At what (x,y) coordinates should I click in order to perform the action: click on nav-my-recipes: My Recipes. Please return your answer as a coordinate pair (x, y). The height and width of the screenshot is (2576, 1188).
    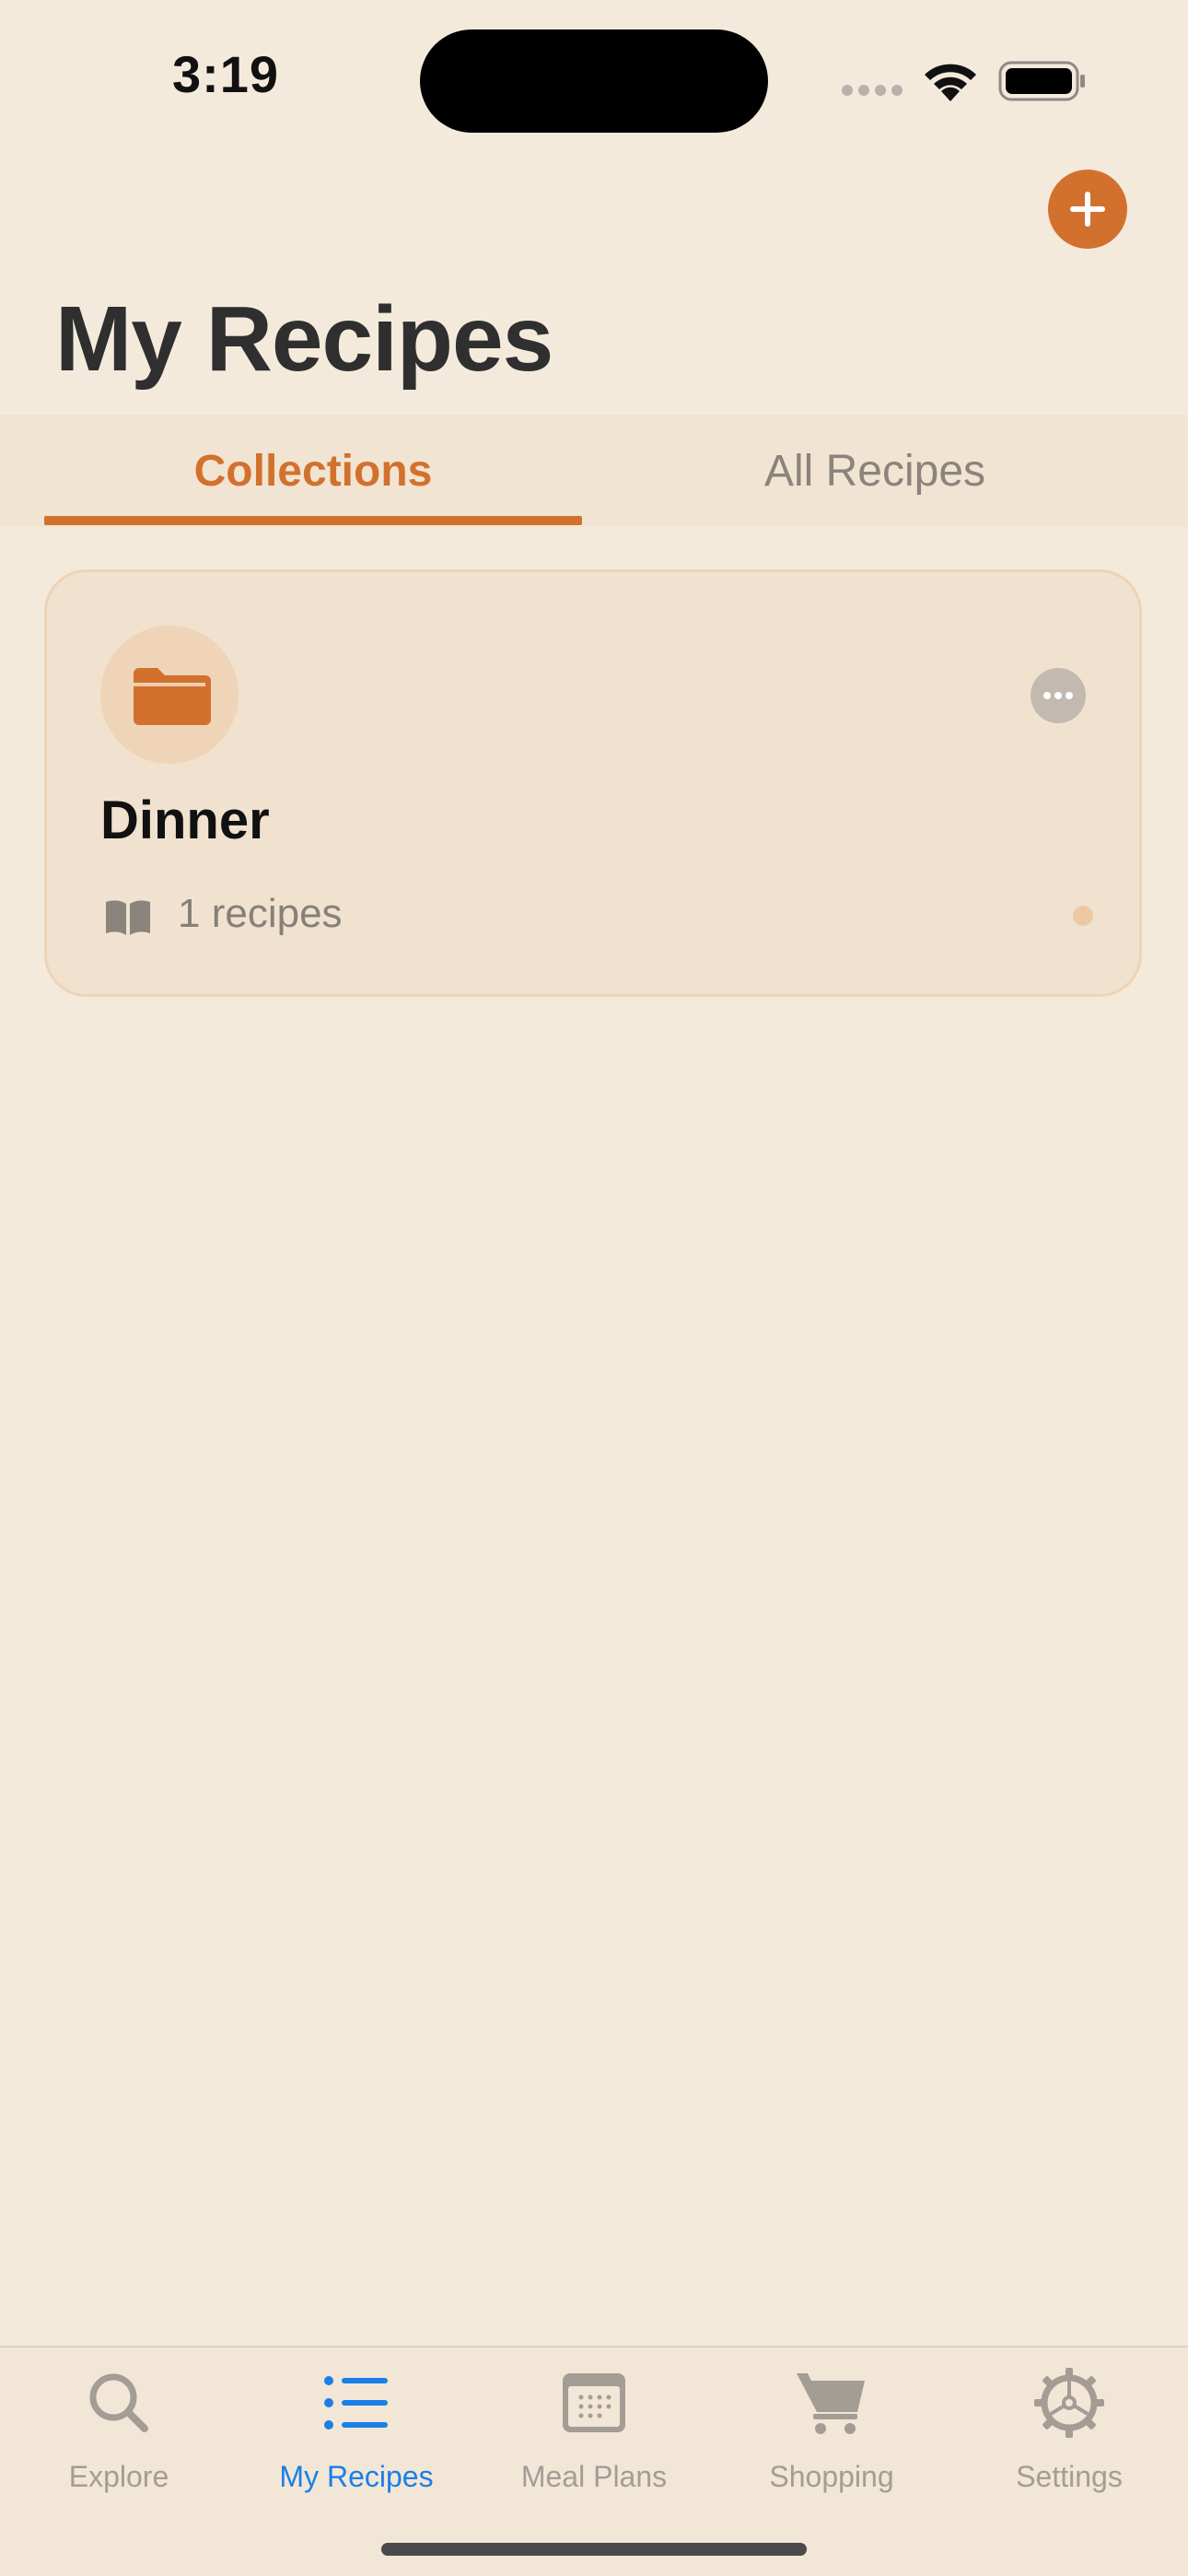
    Looking at the image, I should click on (356, 2435).